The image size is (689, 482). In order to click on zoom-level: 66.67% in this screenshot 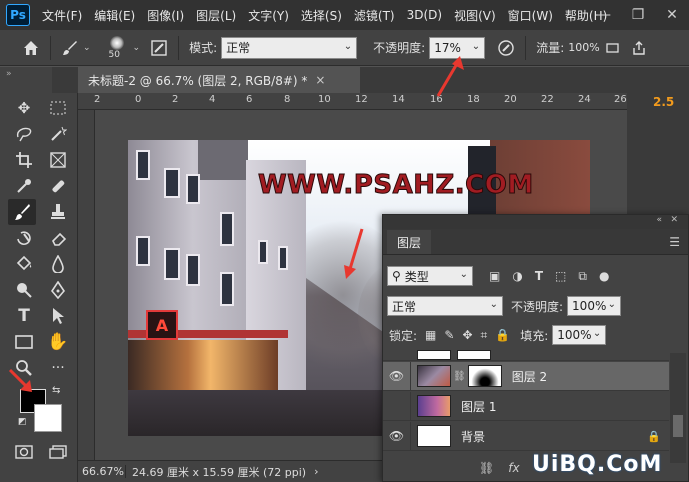, I will do `click(102, 471)`.